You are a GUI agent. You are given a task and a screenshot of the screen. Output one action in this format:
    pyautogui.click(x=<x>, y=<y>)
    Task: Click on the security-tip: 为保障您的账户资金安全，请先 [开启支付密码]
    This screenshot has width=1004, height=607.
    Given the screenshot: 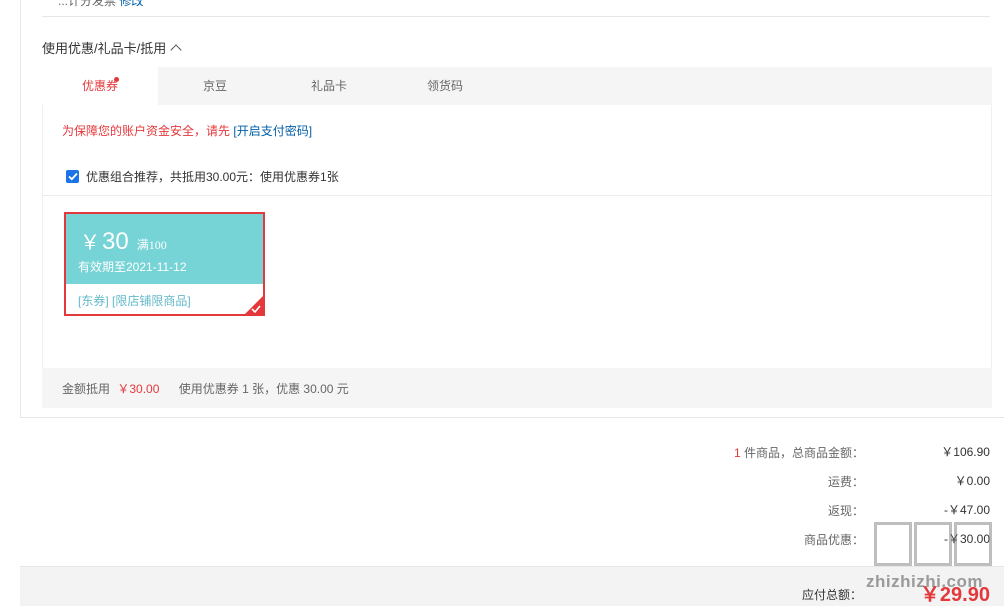 What is the action you would take?
    pyautogui.click(x=187, y=130)
    